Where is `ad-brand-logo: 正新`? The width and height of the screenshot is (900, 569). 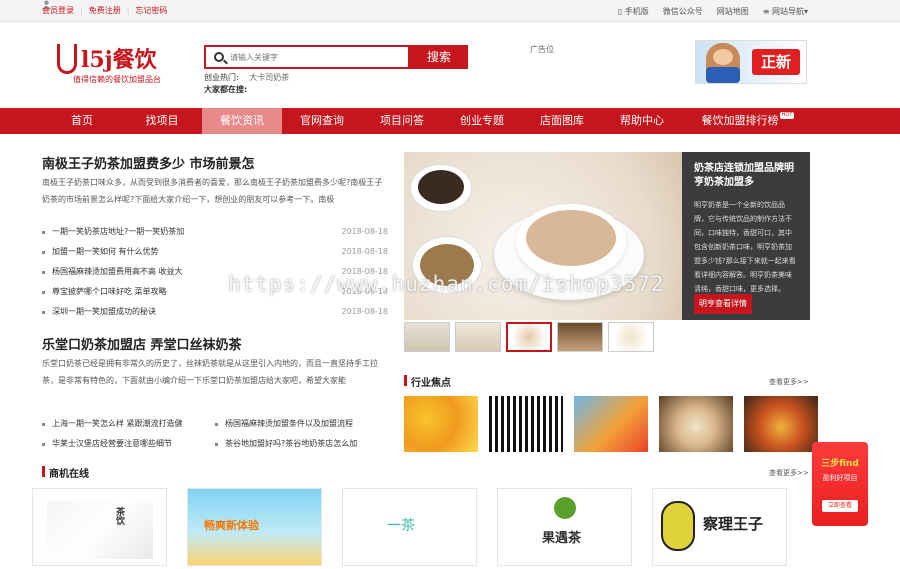 ad-brand-logo: 正新 is located at coordinates (776, 62).